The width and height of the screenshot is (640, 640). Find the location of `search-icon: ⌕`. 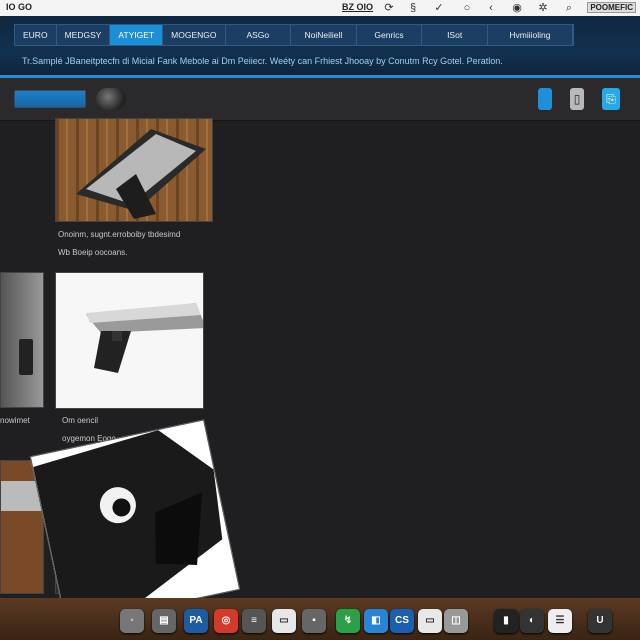

search-icon: ⌕ is located at coordinates (569, 8).